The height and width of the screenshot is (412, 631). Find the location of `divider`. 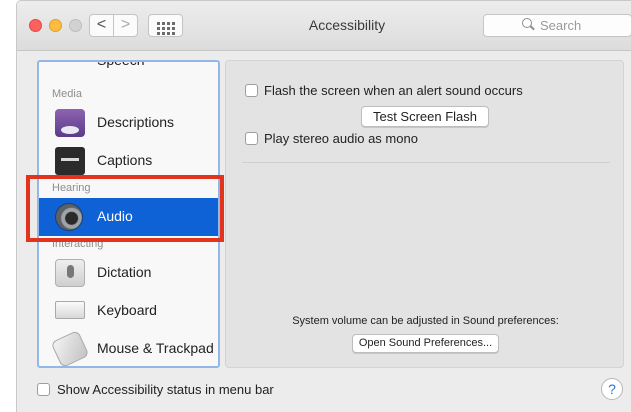

divider is located at coordinates (426, 162).